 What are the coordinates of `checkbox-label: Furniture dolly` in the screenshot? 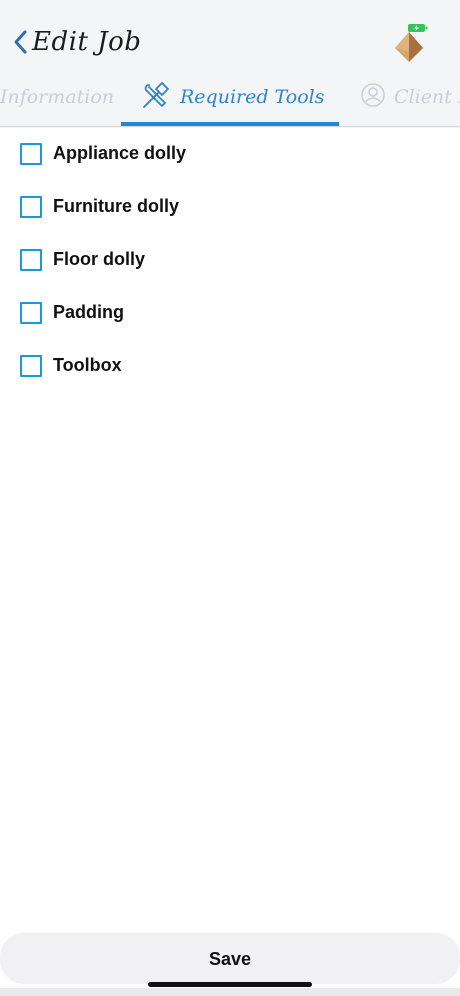 It's located at (116, 206).